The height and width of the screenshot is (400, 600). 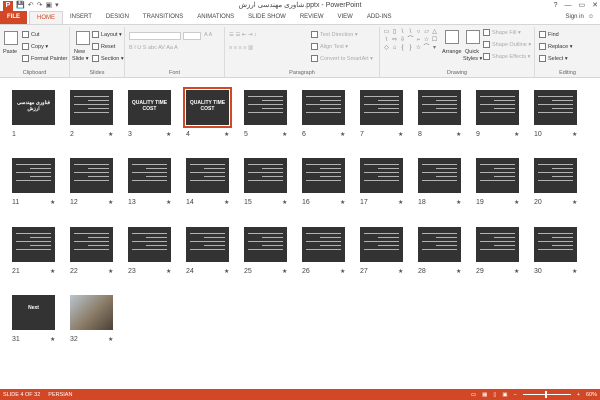 I want to click on shape-icon: ⌂, so click(x=394, y=48).